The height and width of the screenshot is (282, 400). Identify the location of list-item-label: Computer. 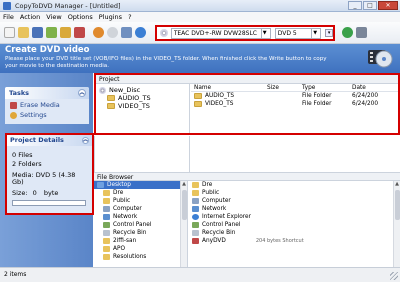
(216, 201).